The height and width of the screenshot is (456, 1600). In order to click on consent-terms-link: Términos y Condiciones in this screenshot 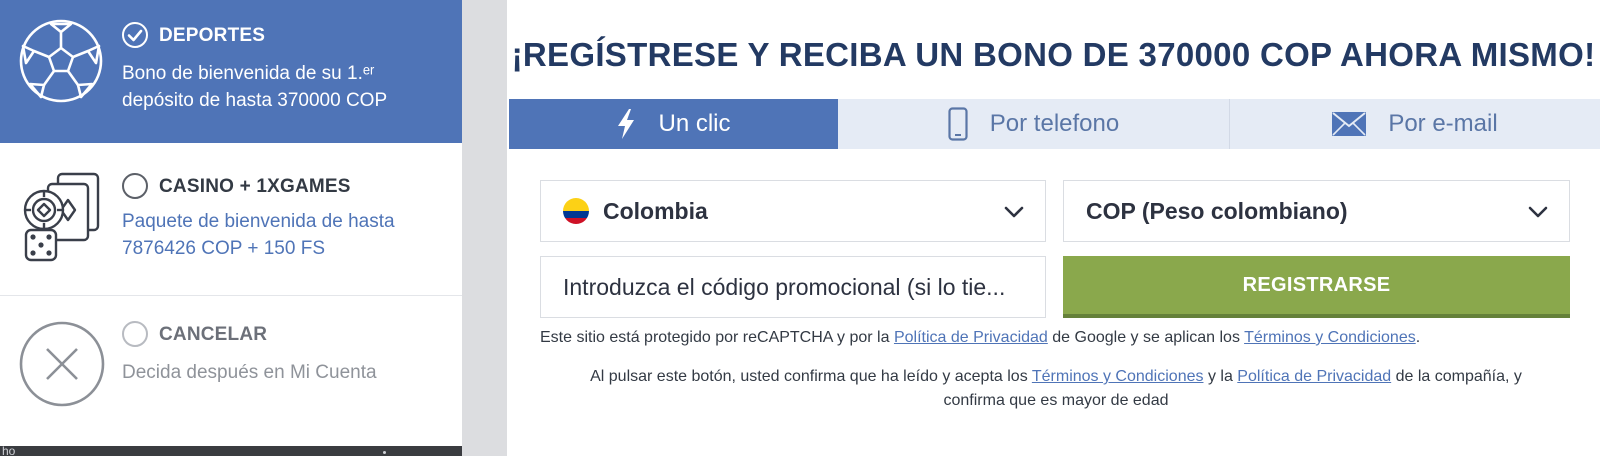, I will do `click(1118, 376)`.